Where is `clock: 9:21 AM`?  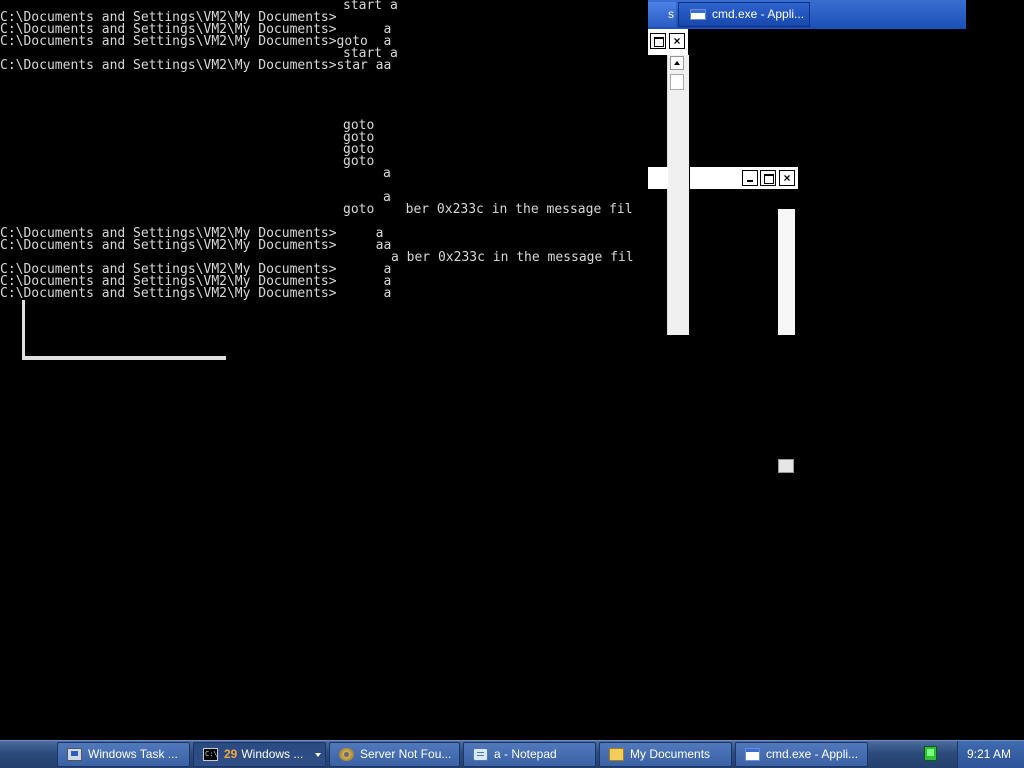
clock: 9:21 AM is located at coordinates (989, 754).